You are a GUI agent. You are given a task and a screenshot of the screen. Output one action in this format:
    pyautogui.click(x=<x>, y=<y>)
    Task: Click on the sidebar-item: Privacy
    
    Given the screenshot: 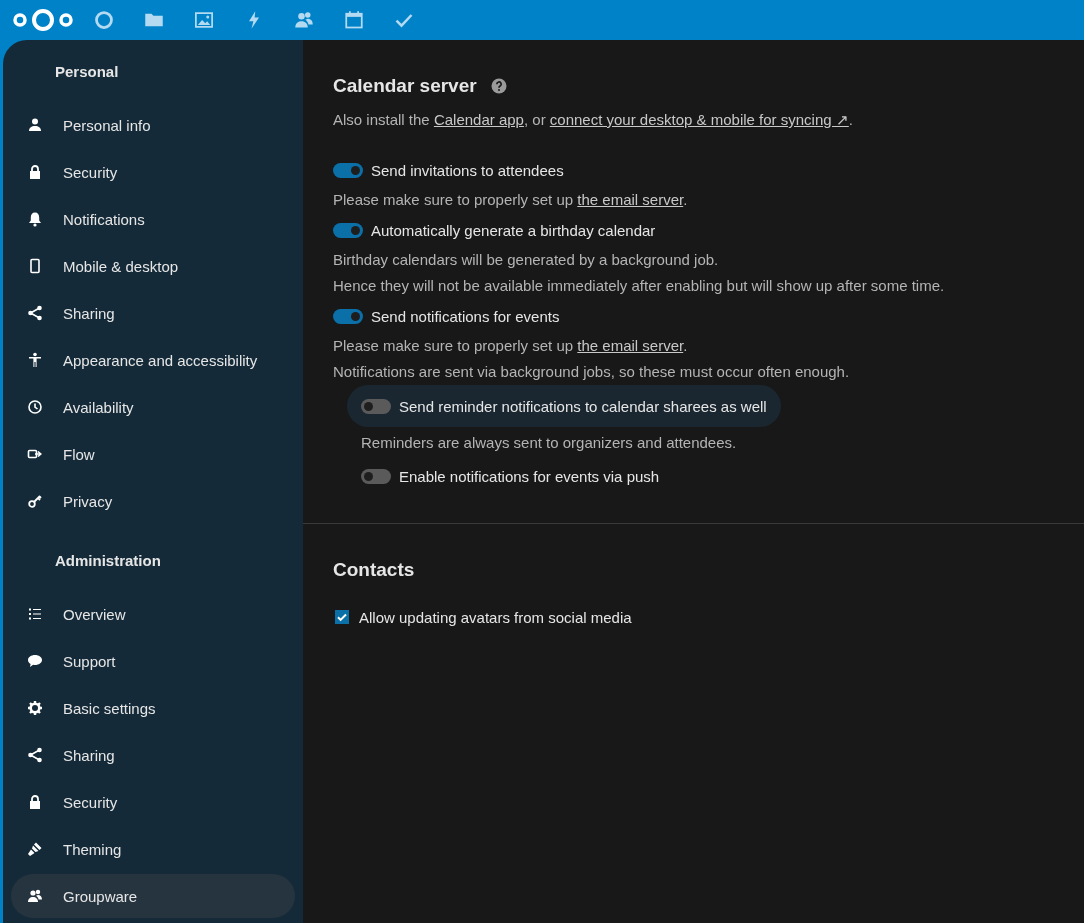 What is the action you would take?
    pyautogui.click(x=153, y=501)
    